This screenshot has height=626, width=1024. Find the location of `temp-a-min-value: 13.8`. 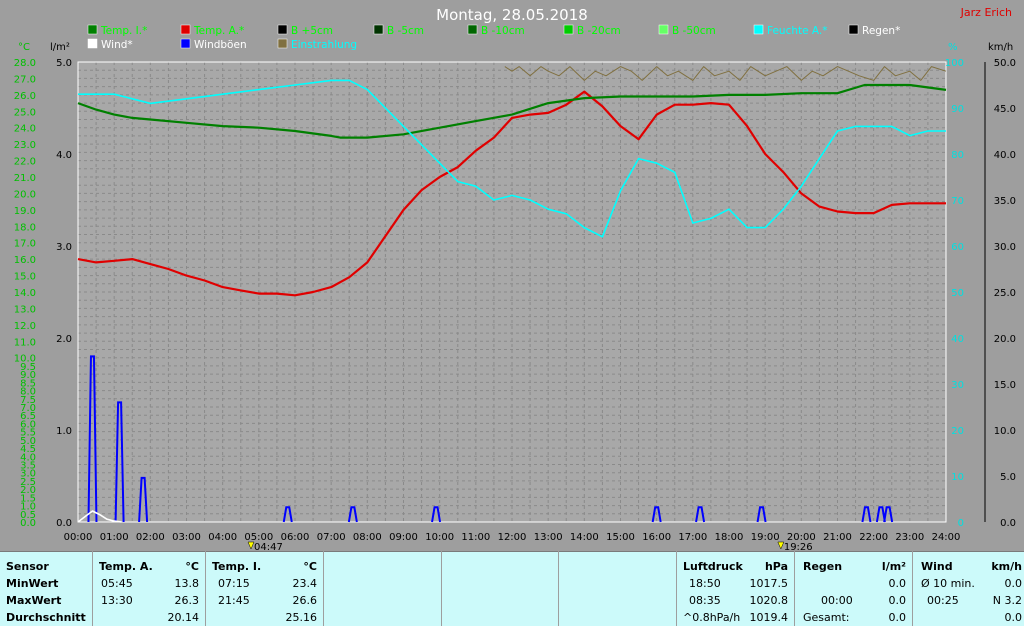

temp-a-min-value: 13.8 is located at coordinates (187, 583).